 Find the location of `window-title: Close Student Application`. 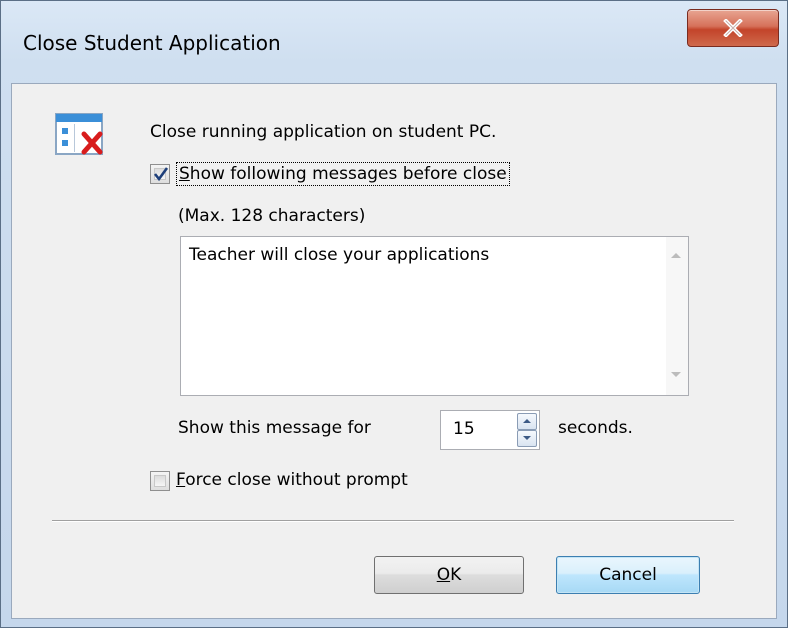

window-title: Close Student Application is located at coordinates (152, 43).